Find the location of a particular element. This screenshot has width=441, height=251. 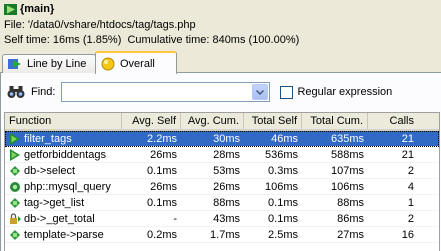

table-row: db->_get_total - 43ms 0.1ms 86ms 2 is located at coordinates (222, 219).